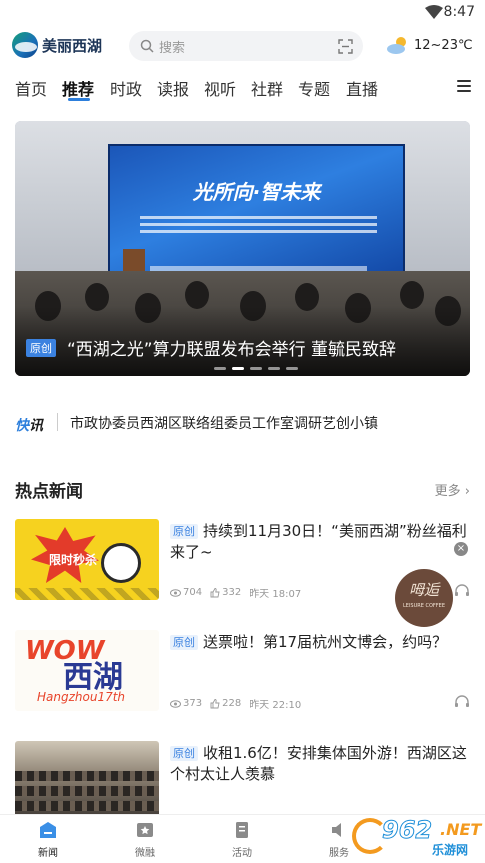 This screenshot has height=863, width=485. What do you see at coordinates (242, 840) in the screenshot?
I see `tab-activity: 活动` at bounding box center [242, 840].